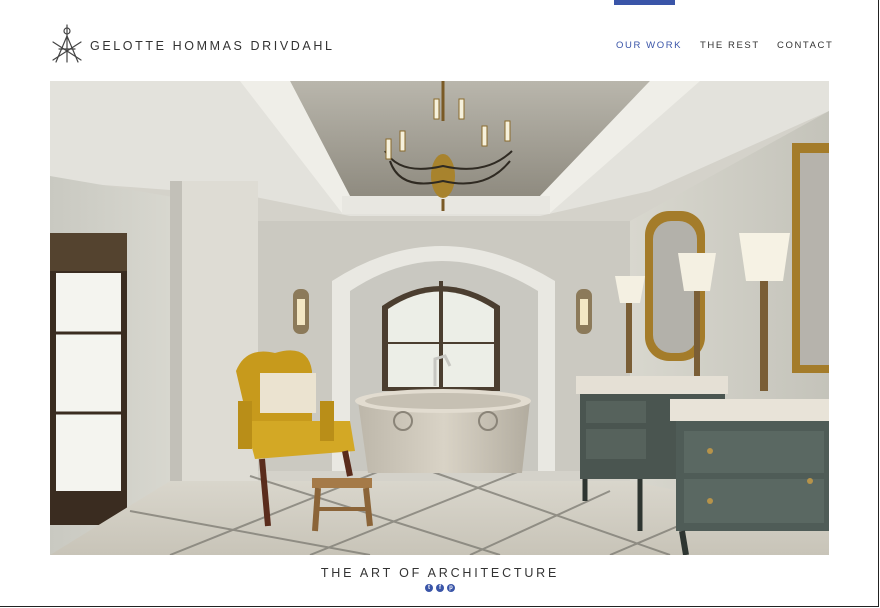 This screenshot has width=880, height=608. I want to click on nav-contact: CONTACT, so click(805, 45).